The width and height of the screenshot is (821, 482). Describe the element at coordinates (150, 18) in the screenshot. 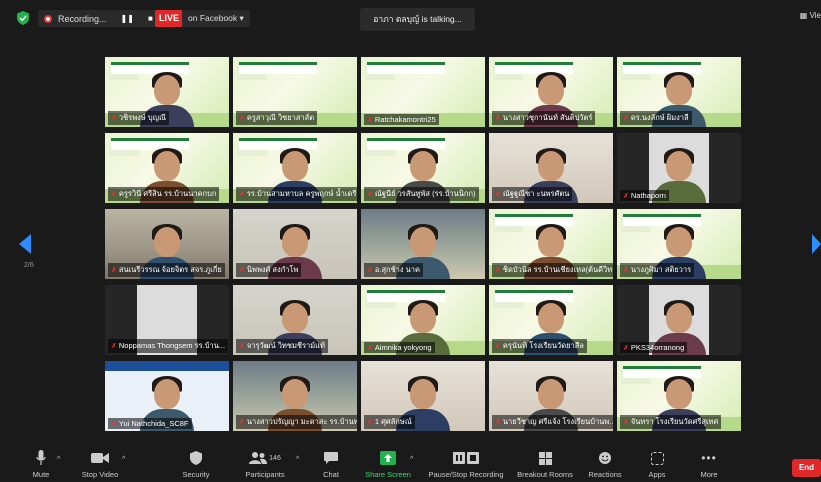

I see `stop-recording-icon: ■` at that location.